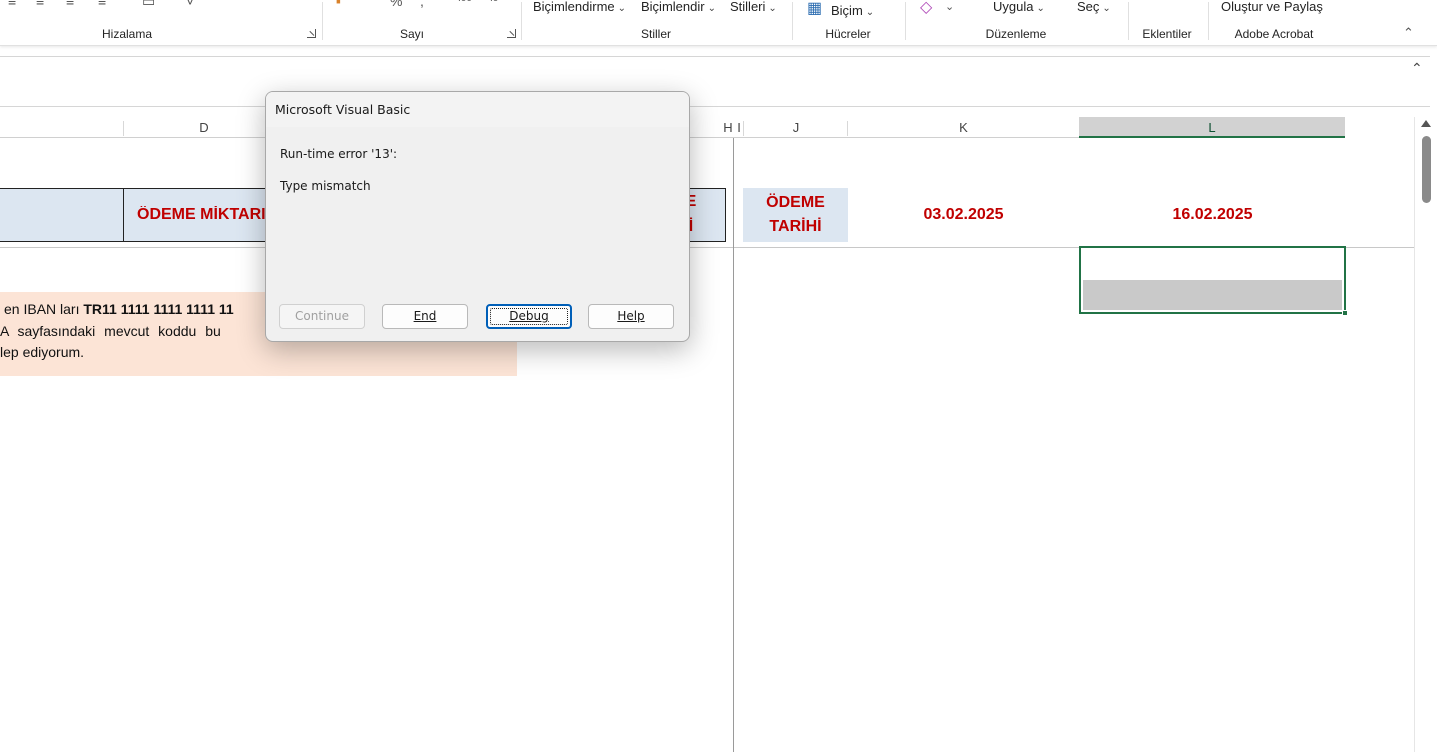 This screenshot has width=1437, height=752. What do you see at coordinates (574, 7) in the screenshot?
I see `conditional-formatting-label: Biçimlendirme` at bounding box center [574, 7].